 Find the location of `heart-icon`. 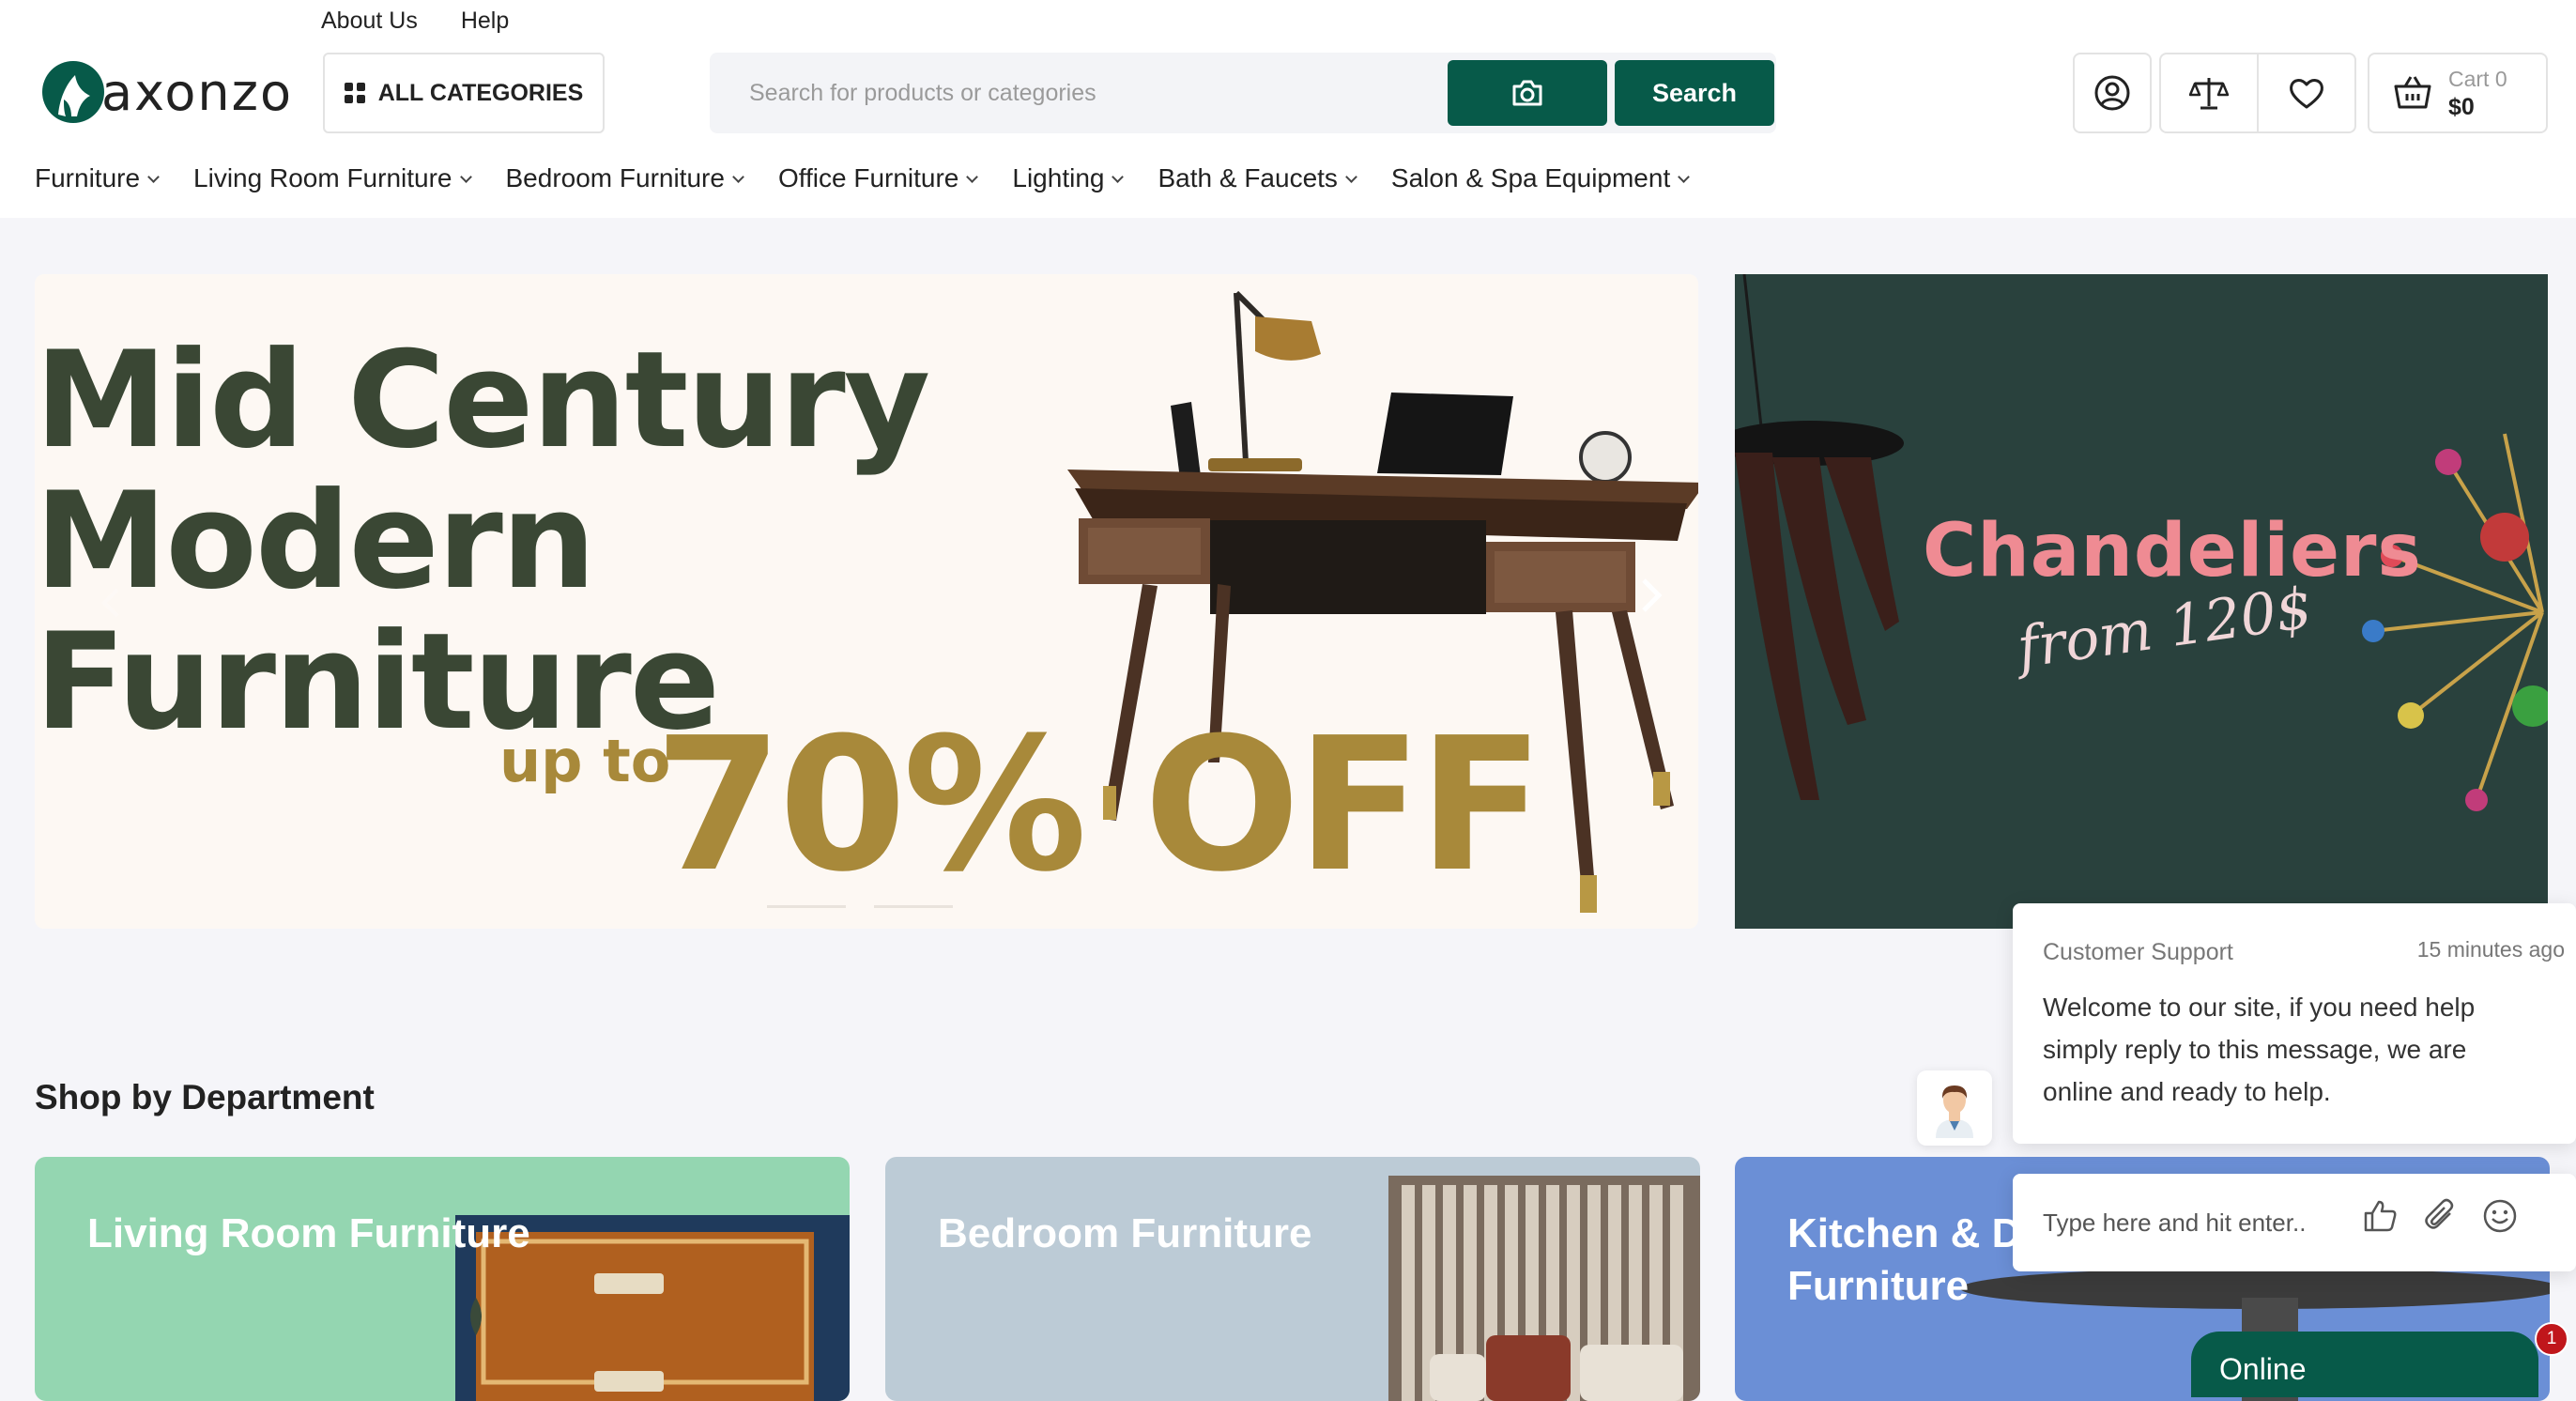

heart-icon is located at coordinates (2307, 94).